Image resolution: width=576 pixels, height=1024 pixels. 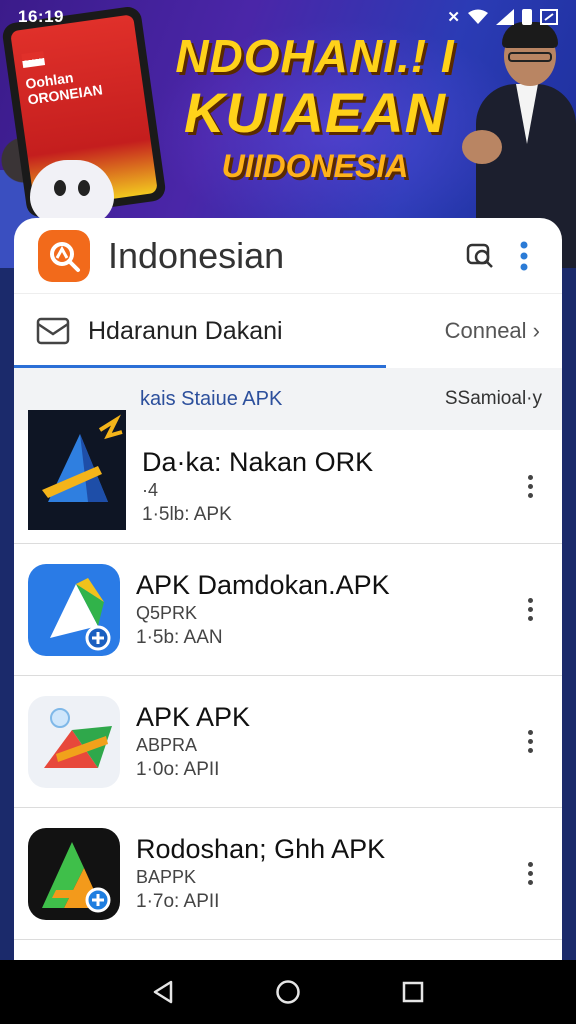 I want to click on sort-button: SSamioal·y, so click(x=493, y=399).